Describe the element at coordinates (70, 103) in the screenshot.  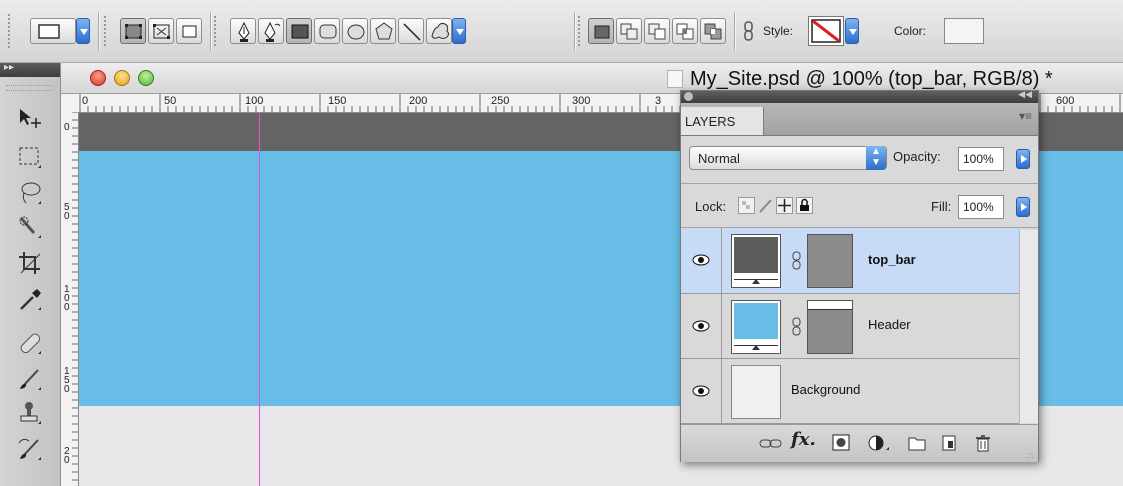
I see `ruler-origin` at that location.